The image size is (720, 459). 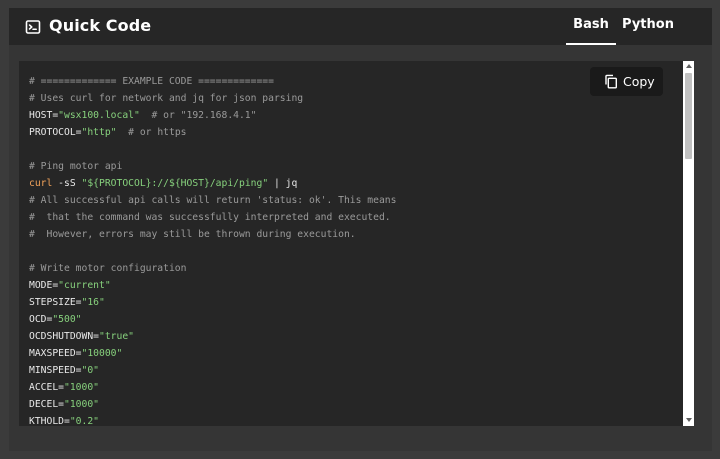 I want to click on code-token: MODE=, so click(x=44, y=285).